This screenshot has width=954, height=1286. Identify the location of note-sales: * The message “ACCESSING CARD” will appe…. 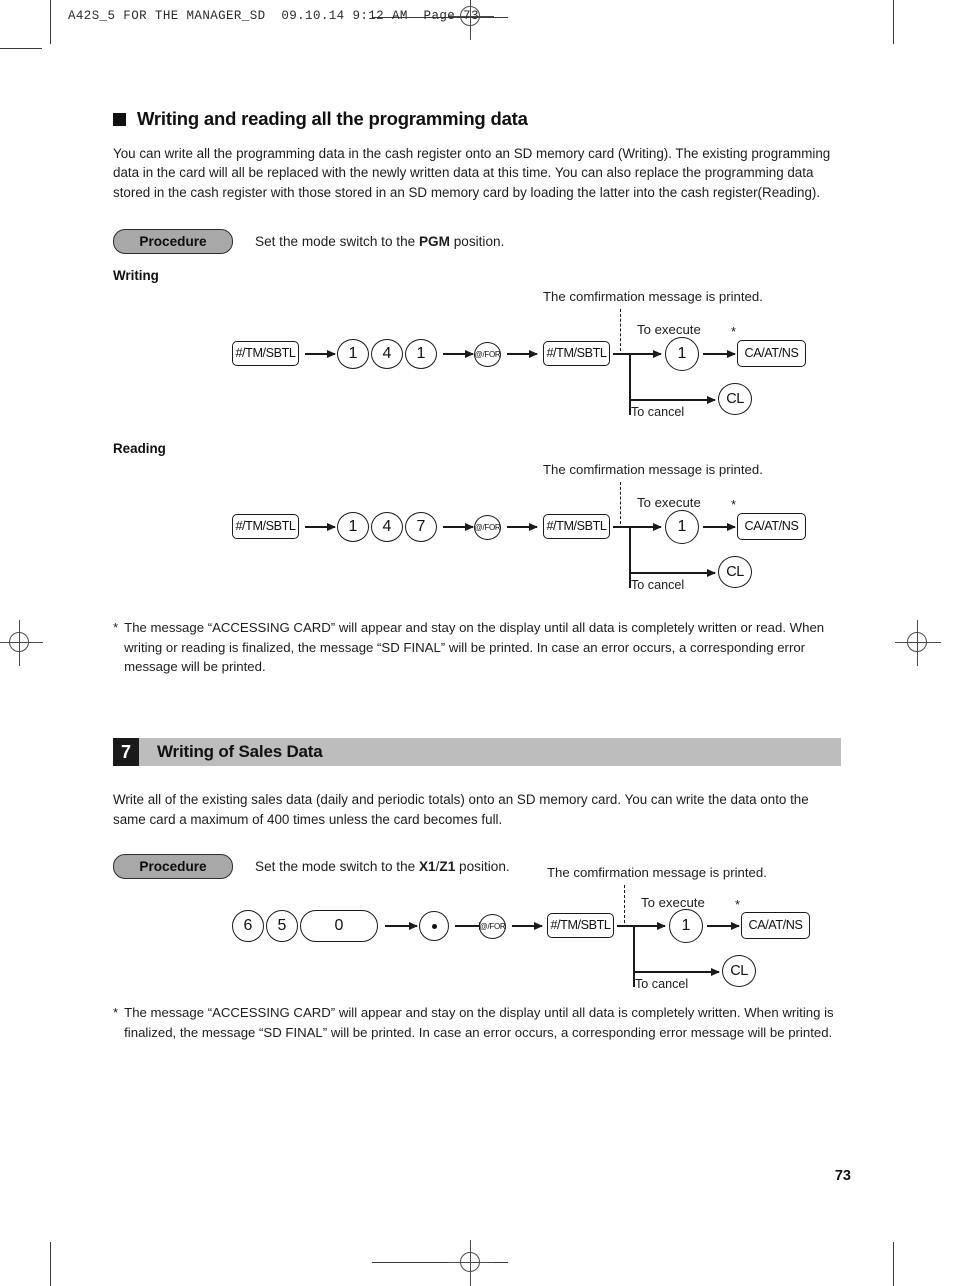
(477, 1022).